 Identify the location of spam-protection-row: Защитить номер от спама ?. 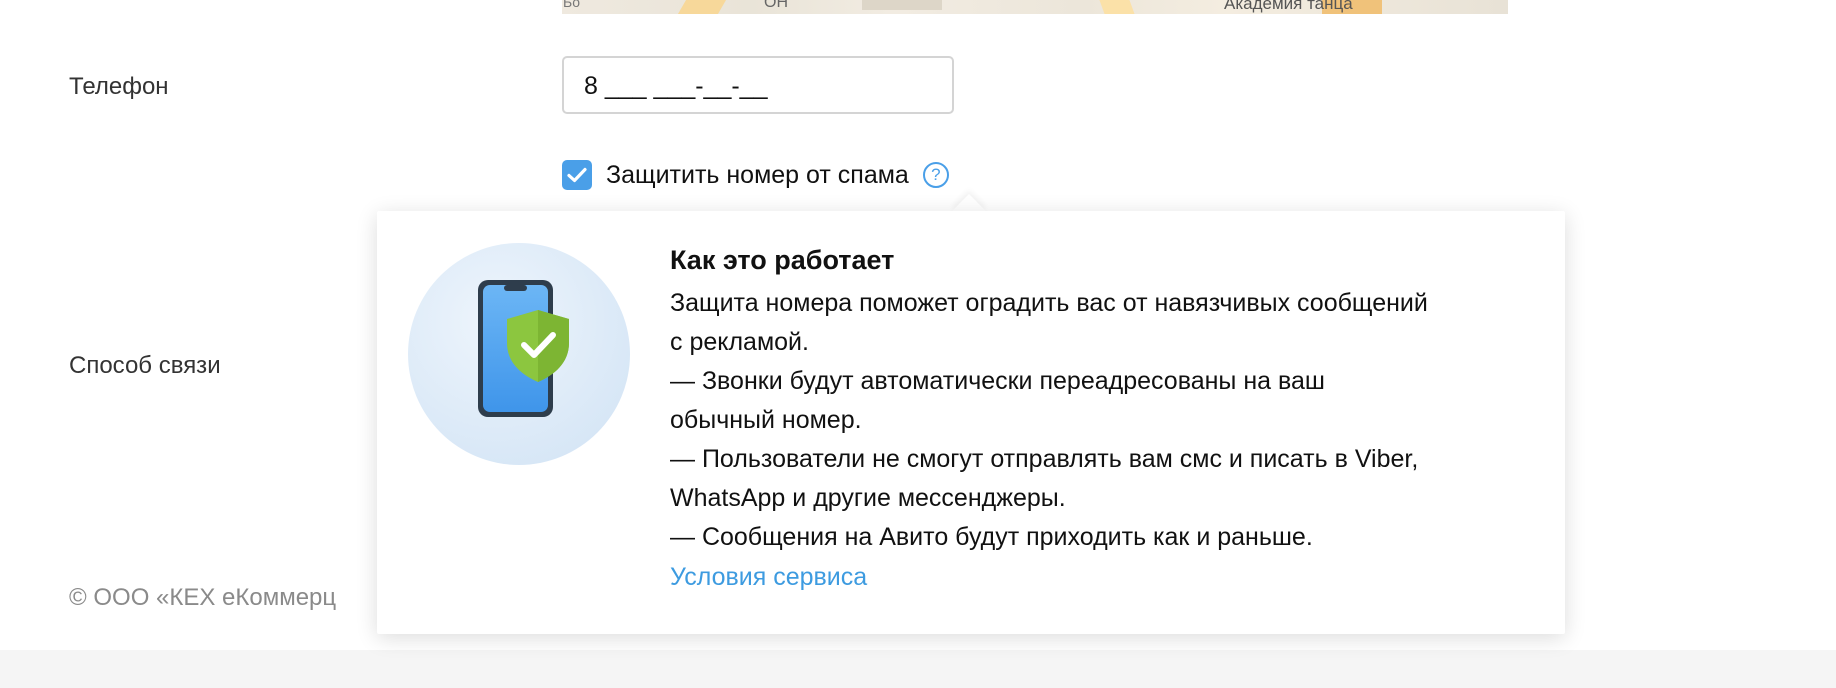
(755, 175).